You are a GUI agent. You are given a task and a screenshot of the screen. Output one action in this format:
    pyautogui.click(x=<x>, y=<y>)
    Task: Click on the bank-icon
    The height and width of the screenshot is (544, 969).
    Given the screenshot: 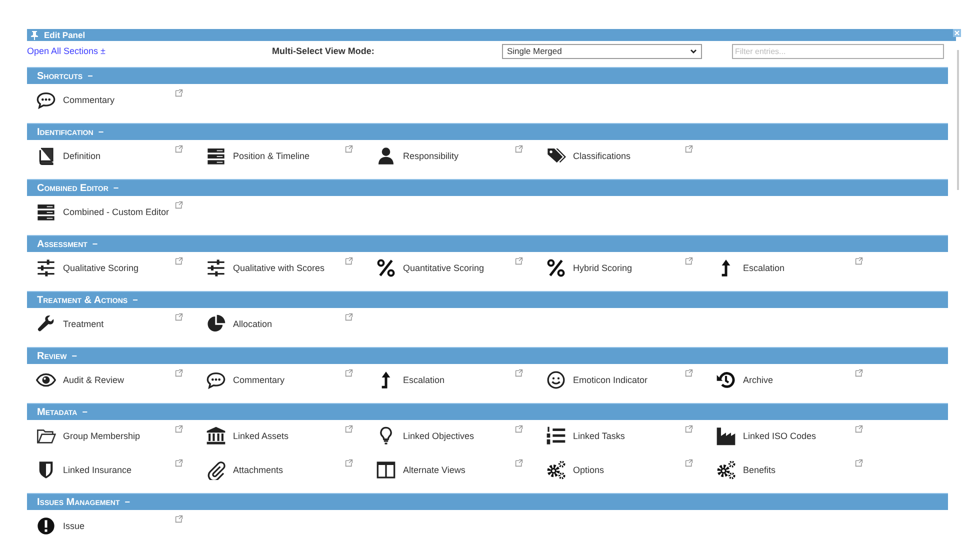 What is the action you would take?
    pyautogui.click(x=216, y=436)
    